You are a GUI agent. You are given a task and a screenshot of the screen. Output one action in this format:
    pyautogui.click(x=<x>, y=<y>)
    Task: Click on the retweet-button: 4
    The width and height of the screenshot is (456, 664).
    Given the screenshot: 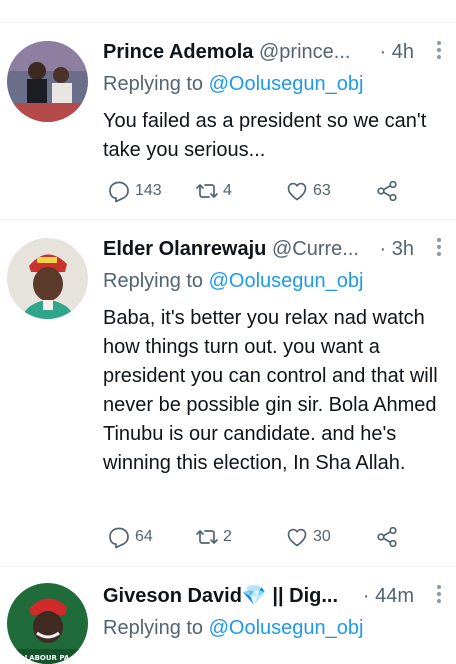 What is the action you would take?
    pyautogui.click(x=213, y=191)
    